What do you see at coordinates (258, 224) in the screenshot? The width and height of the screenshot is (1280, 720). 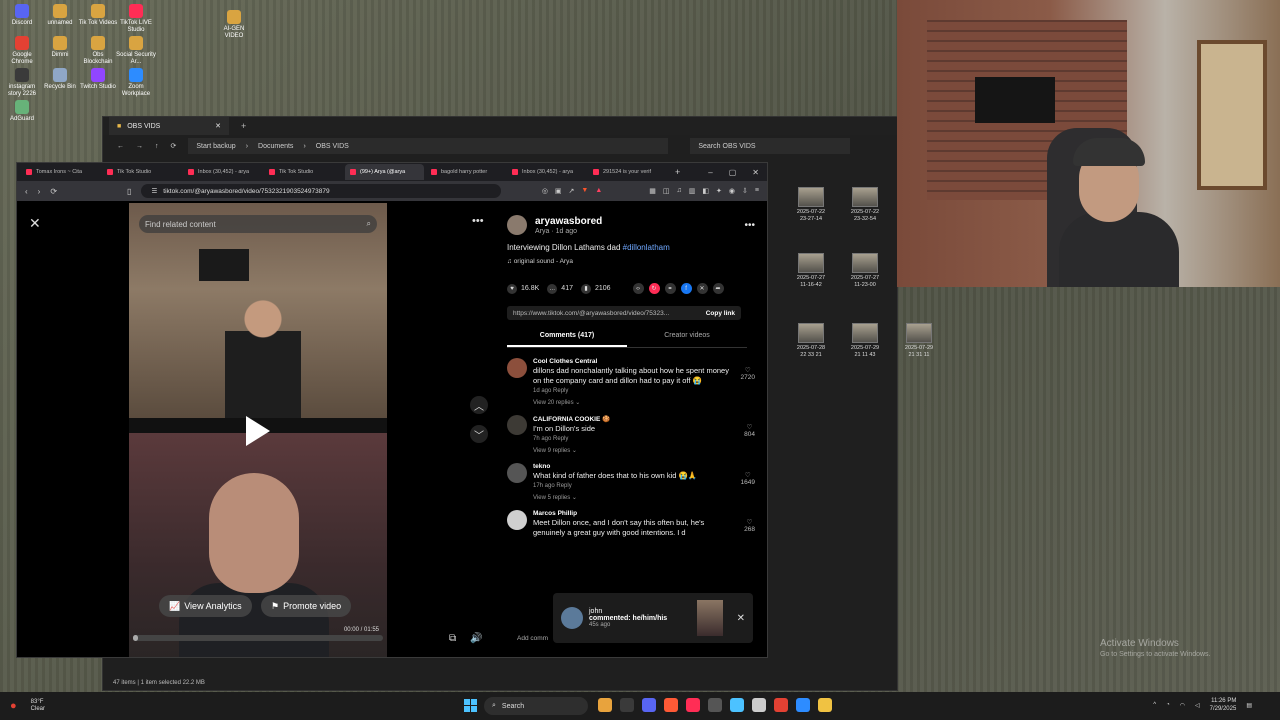 I see `related-search-input: Find related content ⌕` at bounding box center [258, 224].